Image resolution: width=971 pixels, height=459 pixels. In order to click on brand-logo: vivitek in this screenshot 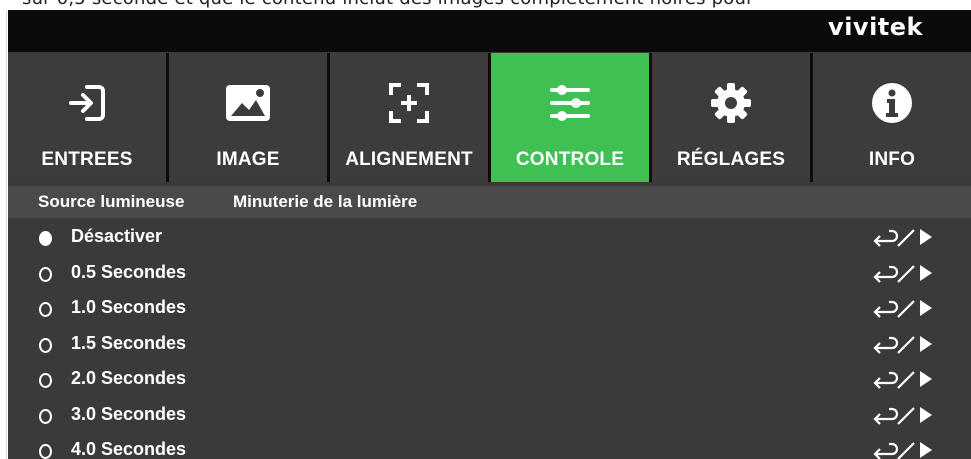, I will do `click(875, 27)`.